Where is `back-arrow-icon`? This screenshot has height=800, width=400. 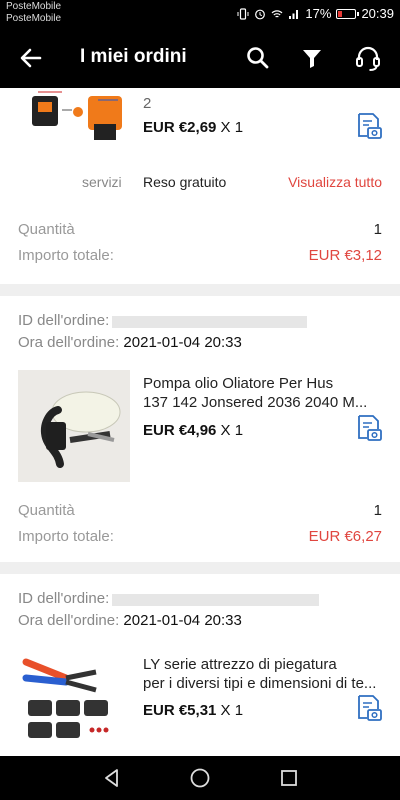
back-arrow-icon is located at coordinates (31, 58).